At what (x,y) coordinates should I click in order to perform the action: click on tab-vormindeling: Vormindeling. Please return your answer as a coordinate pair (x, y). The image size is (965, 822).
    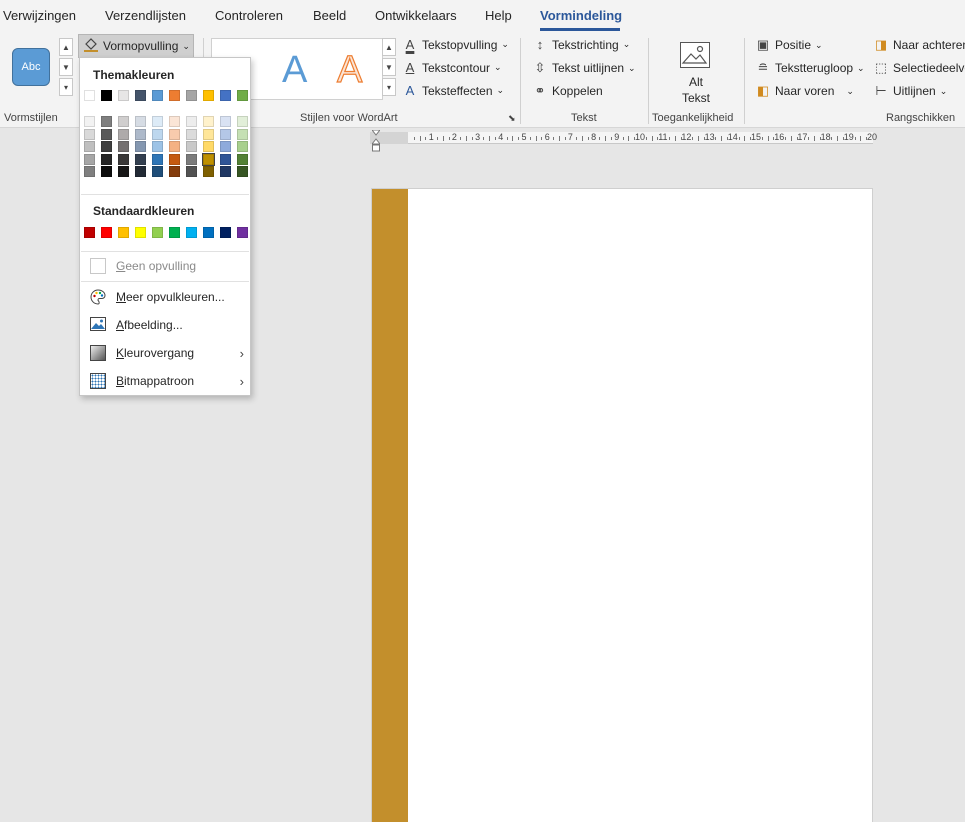
    Looking at the image, I should click on (581, 15).